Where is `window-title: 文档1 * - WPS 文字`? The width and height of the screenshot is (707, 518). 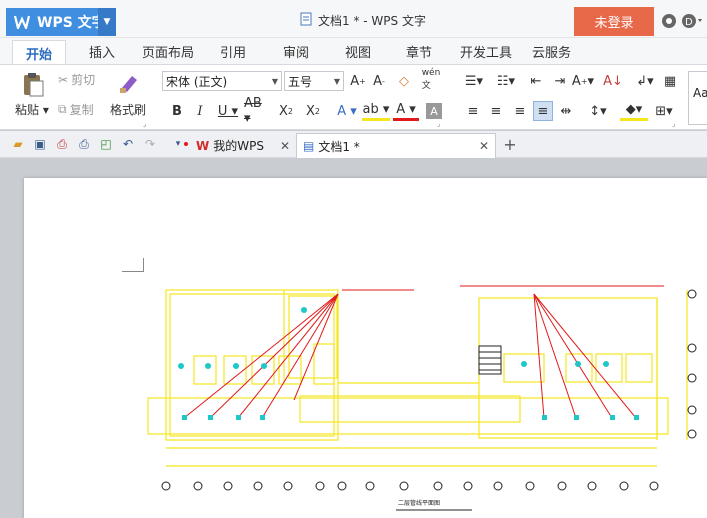 window-title: 文档1 * - WPS 文字 is located at coordinates (363, 20).